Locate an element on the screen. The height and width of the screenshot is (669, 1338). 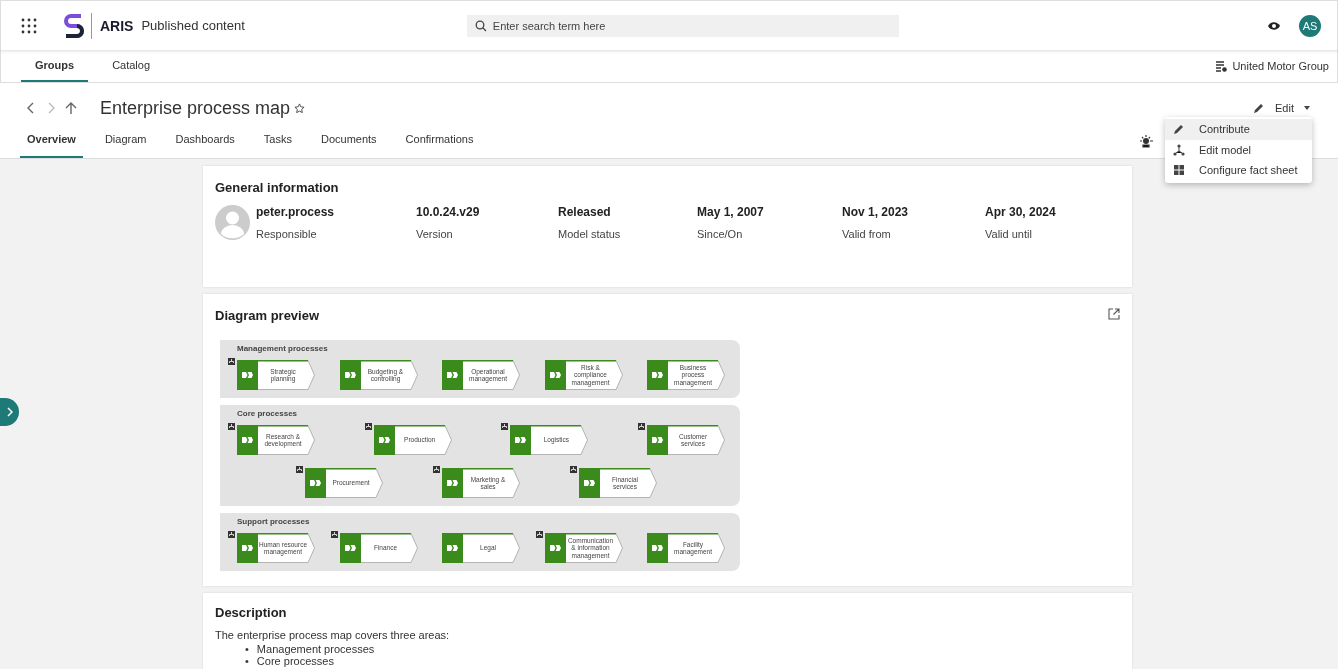
menu-item: Configure fact sheet is located at coordinates (1238, 170).